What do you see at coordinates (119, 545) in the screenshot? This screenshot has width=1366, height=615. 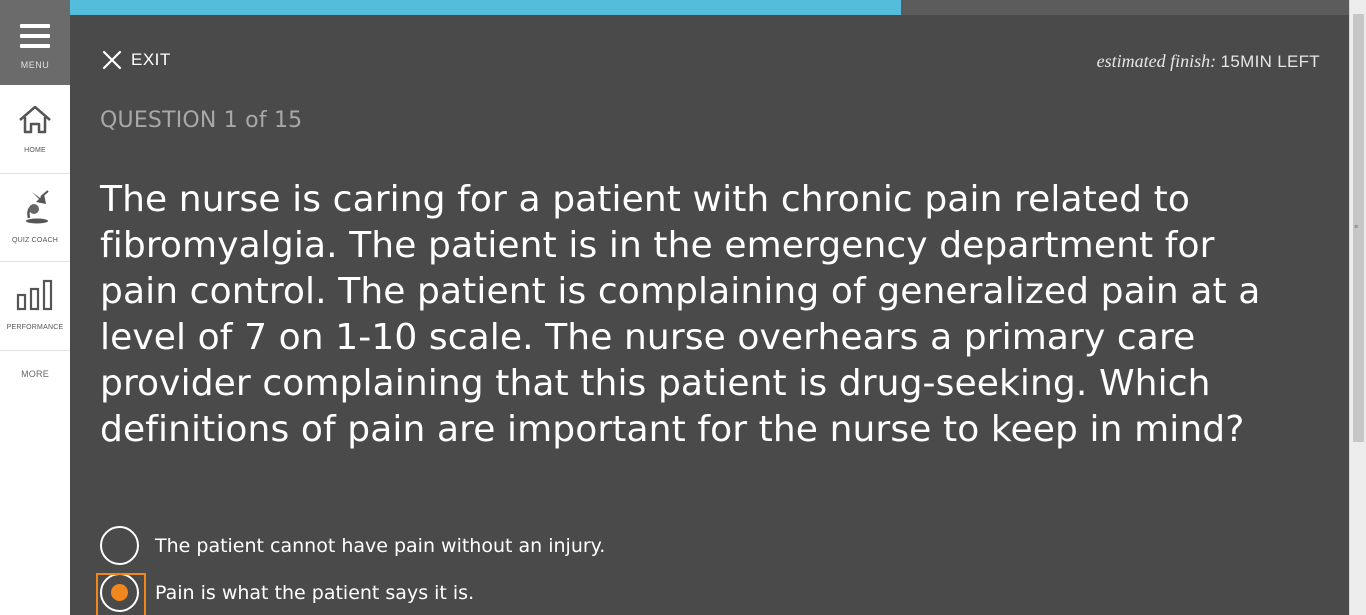 I see `radio-button` at bounding box center [119, 545].